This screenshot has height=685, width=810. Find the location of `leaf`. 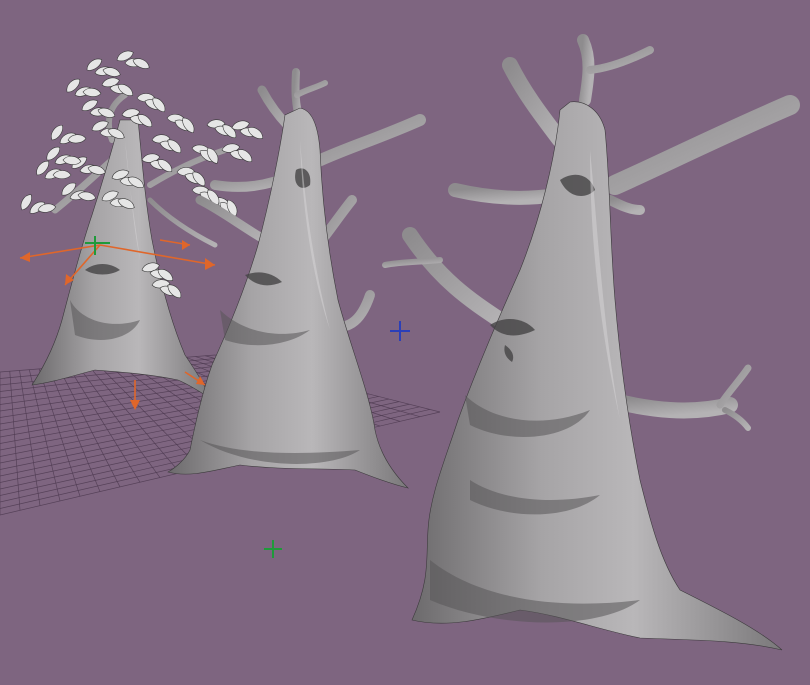

leaf is located at coordinates (141, 63).